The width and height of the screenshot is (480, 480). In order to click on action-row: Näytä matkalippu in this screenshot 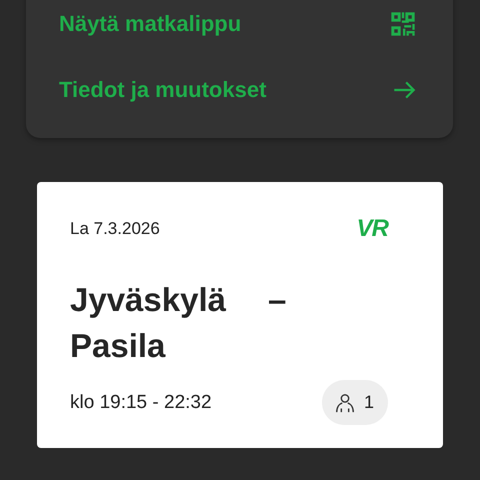, I will do `click(238, 28)`.